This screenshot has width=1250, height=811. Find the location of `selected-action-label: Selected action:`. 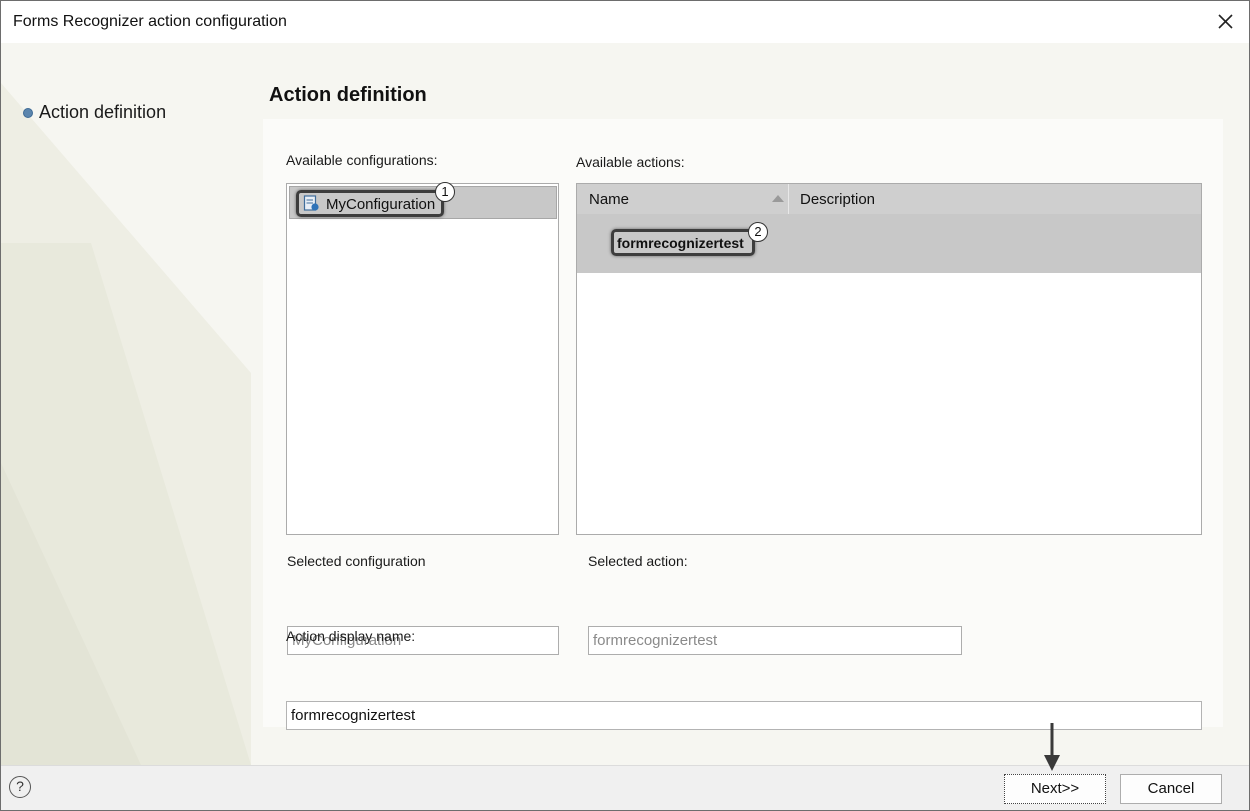

selected-action-label: Selected action: is located at coordinates (638, 561).